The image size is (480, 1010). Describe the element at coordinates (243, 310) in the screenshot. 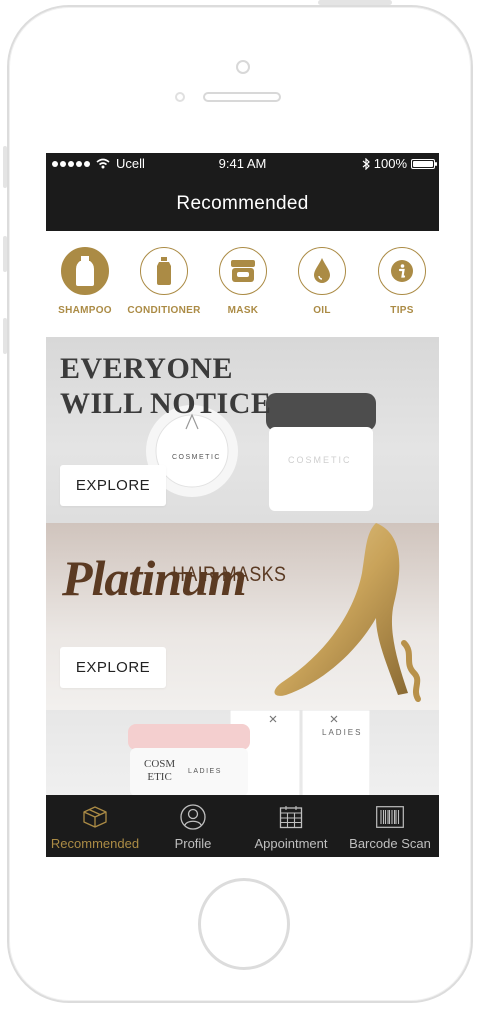

I see `category-label: MASK` at that location.